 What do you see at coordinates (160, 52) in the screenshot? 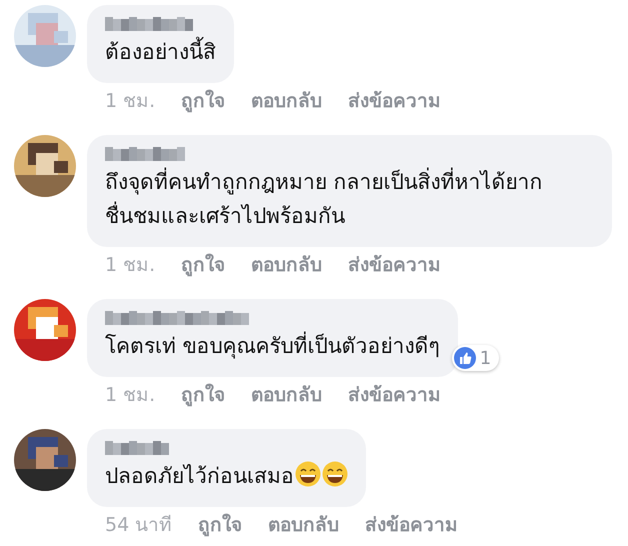
I see `comment-text: ต้องอย่างนี้สิ` at bounding box center [160, 52].